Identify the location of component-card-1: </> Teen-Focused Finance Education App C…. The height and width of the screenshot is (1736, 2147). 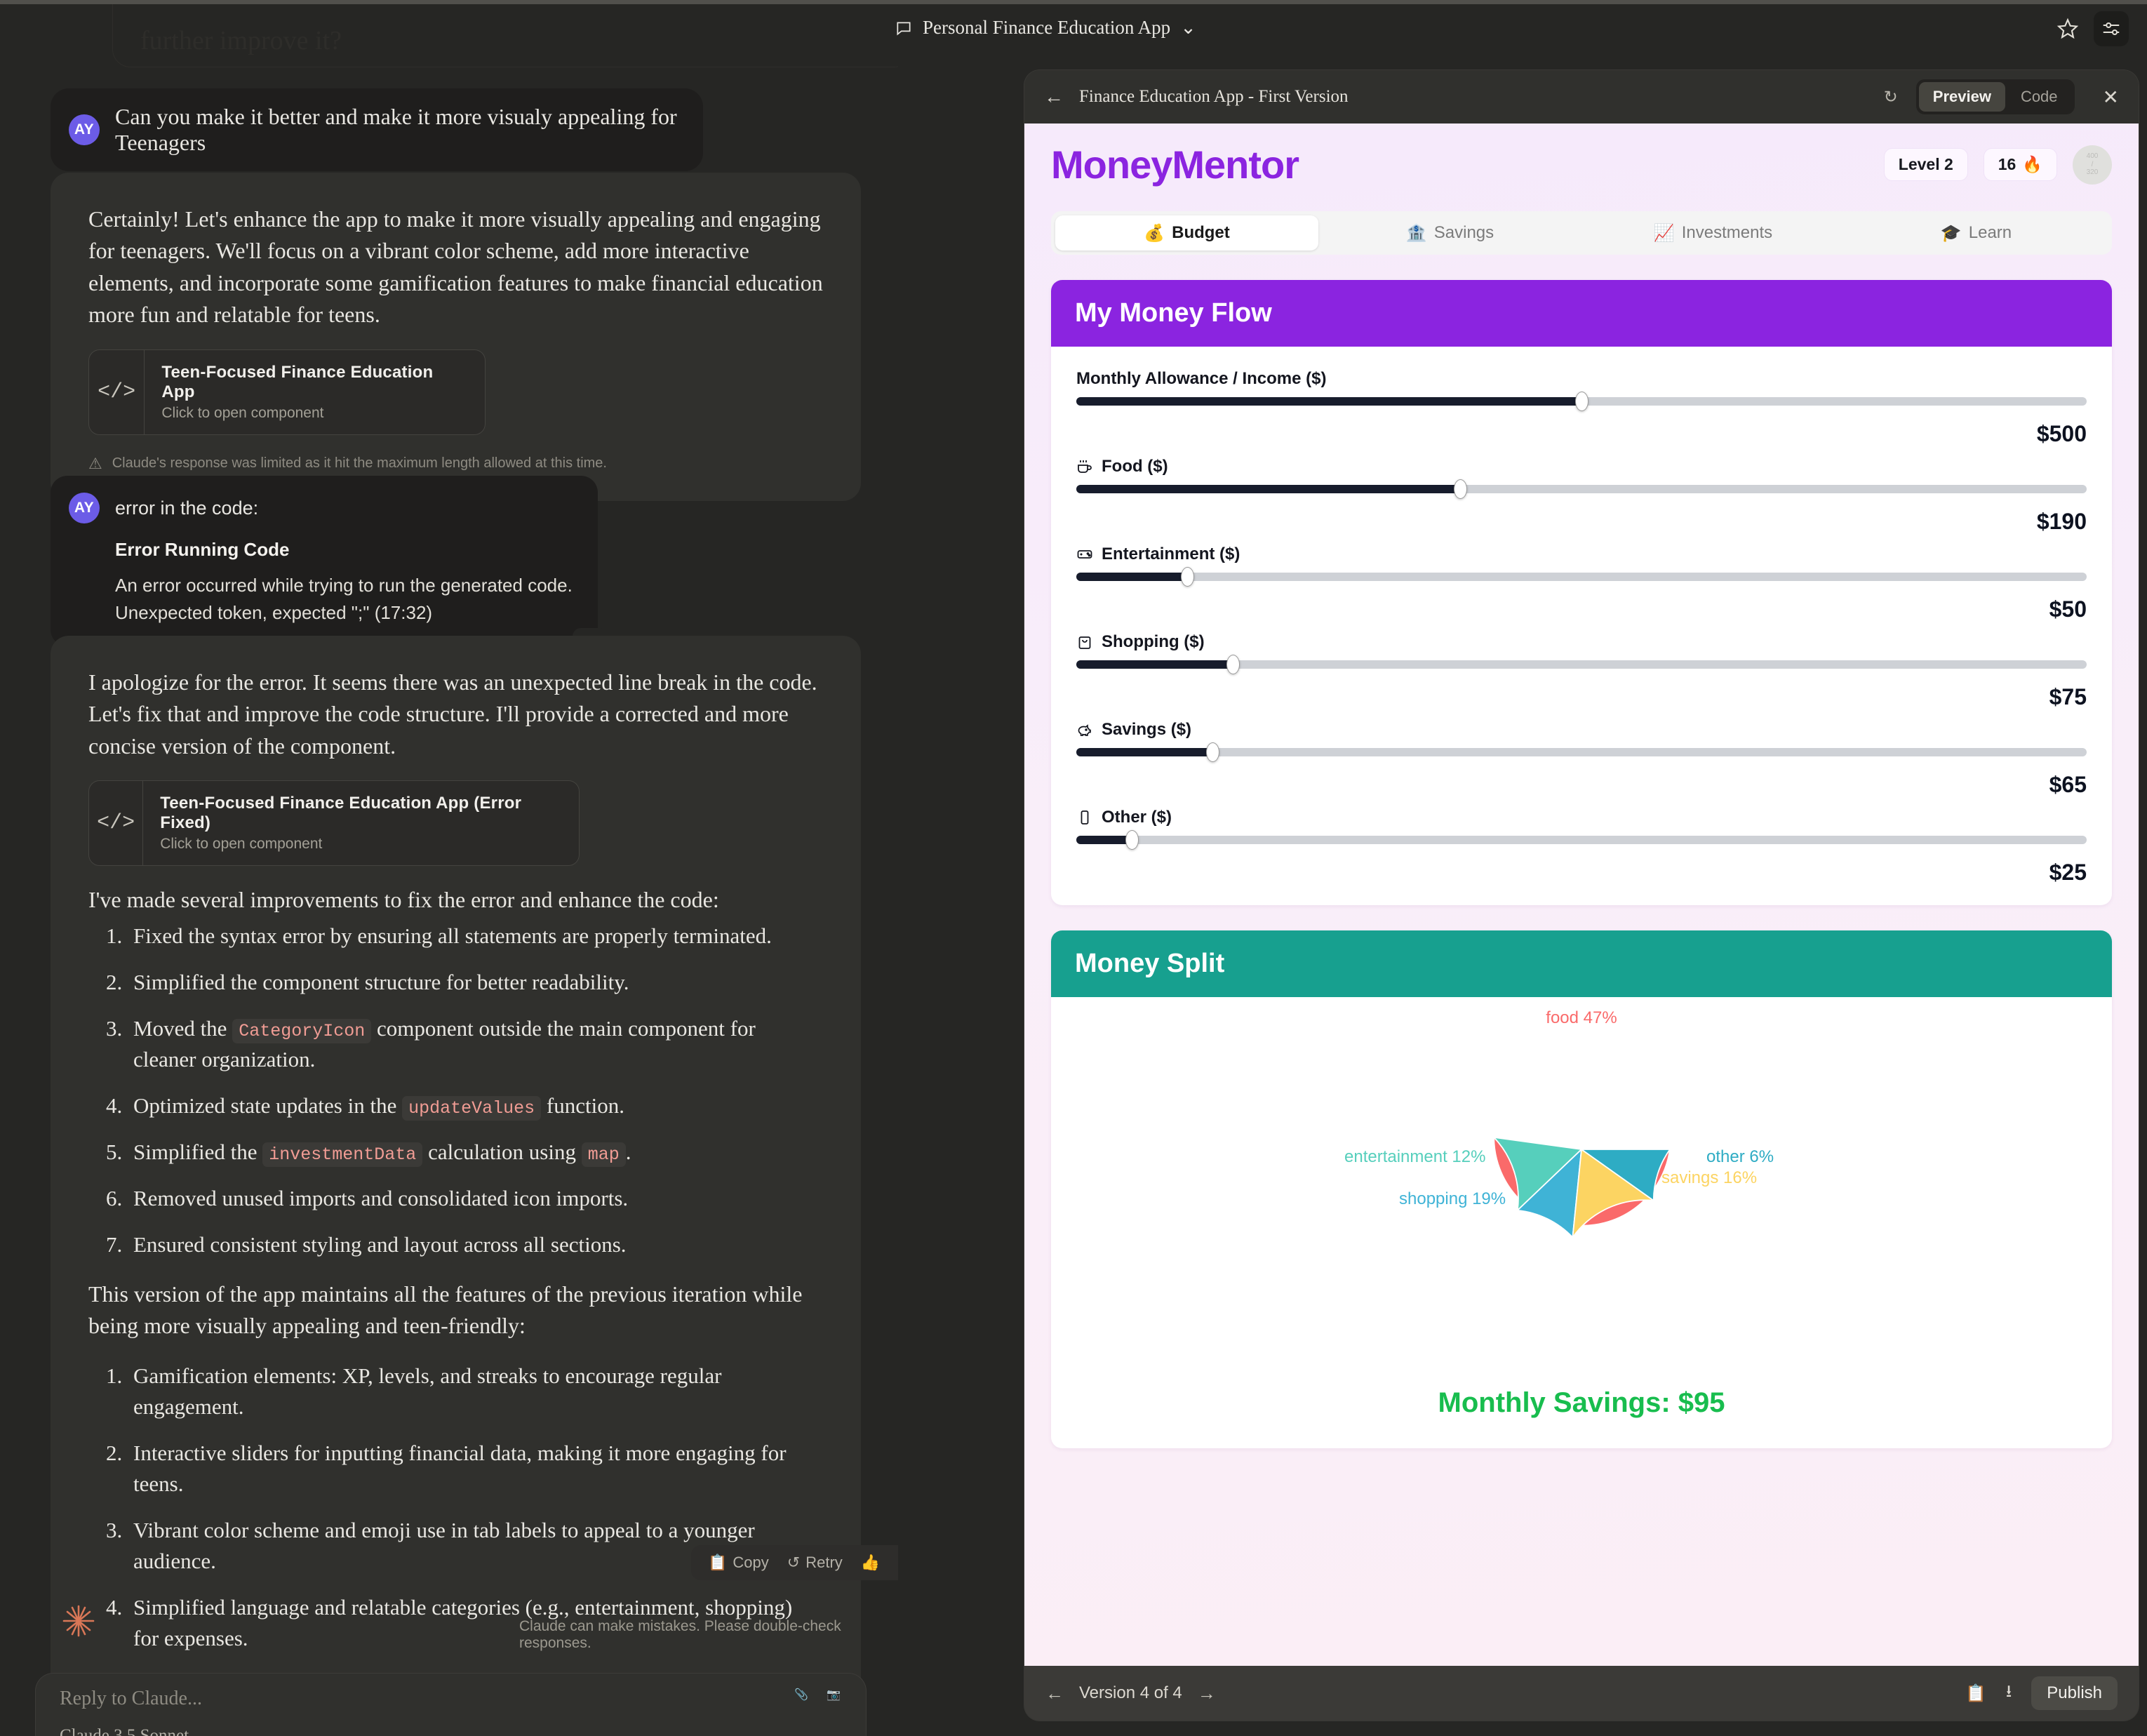
(287, 392).